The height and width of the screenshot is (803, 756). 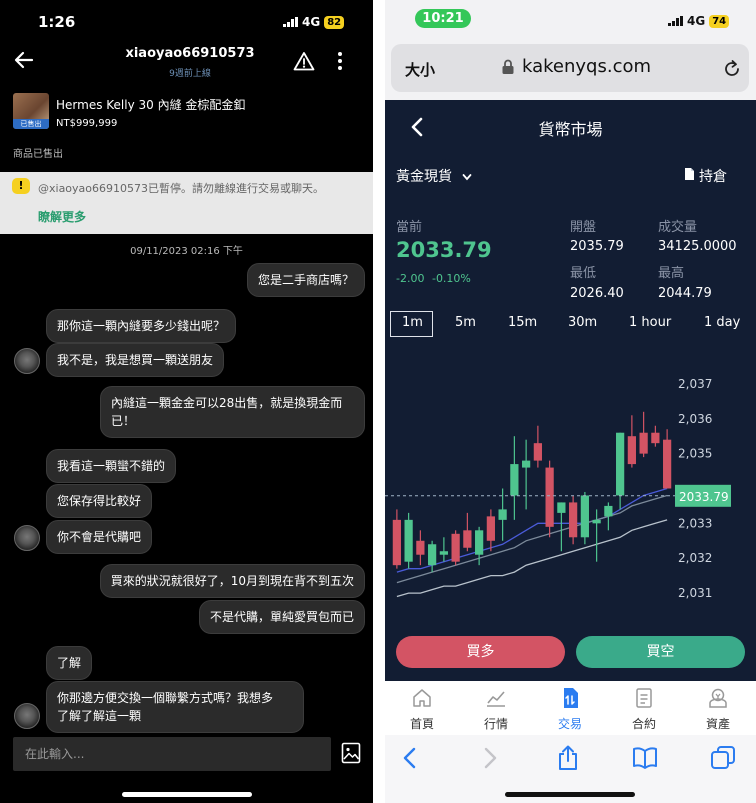 What do you see at coordinates (87, 123) in the screenshot?
I see `product-price: NT$999,999` at bounding box center [87, 123].